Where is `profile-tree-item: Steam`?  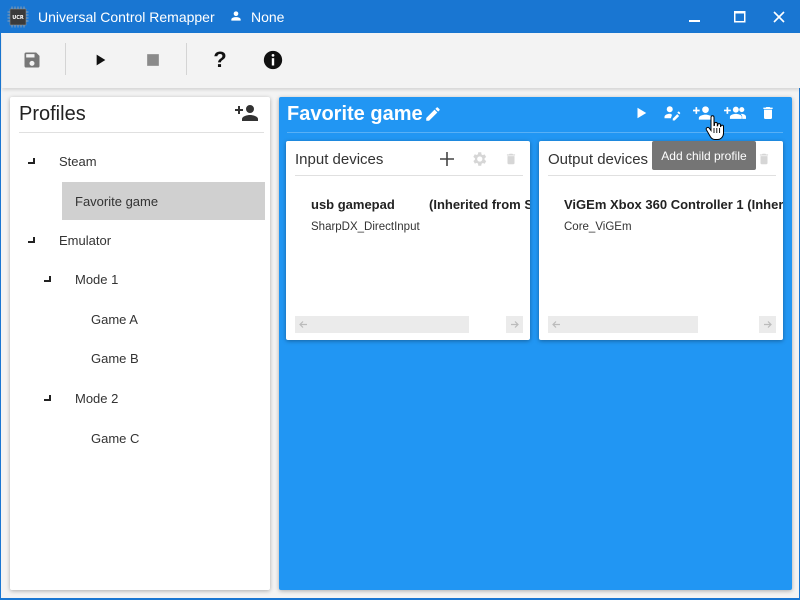
profile-tree-item: Steam is located at coordinates (162, 161).